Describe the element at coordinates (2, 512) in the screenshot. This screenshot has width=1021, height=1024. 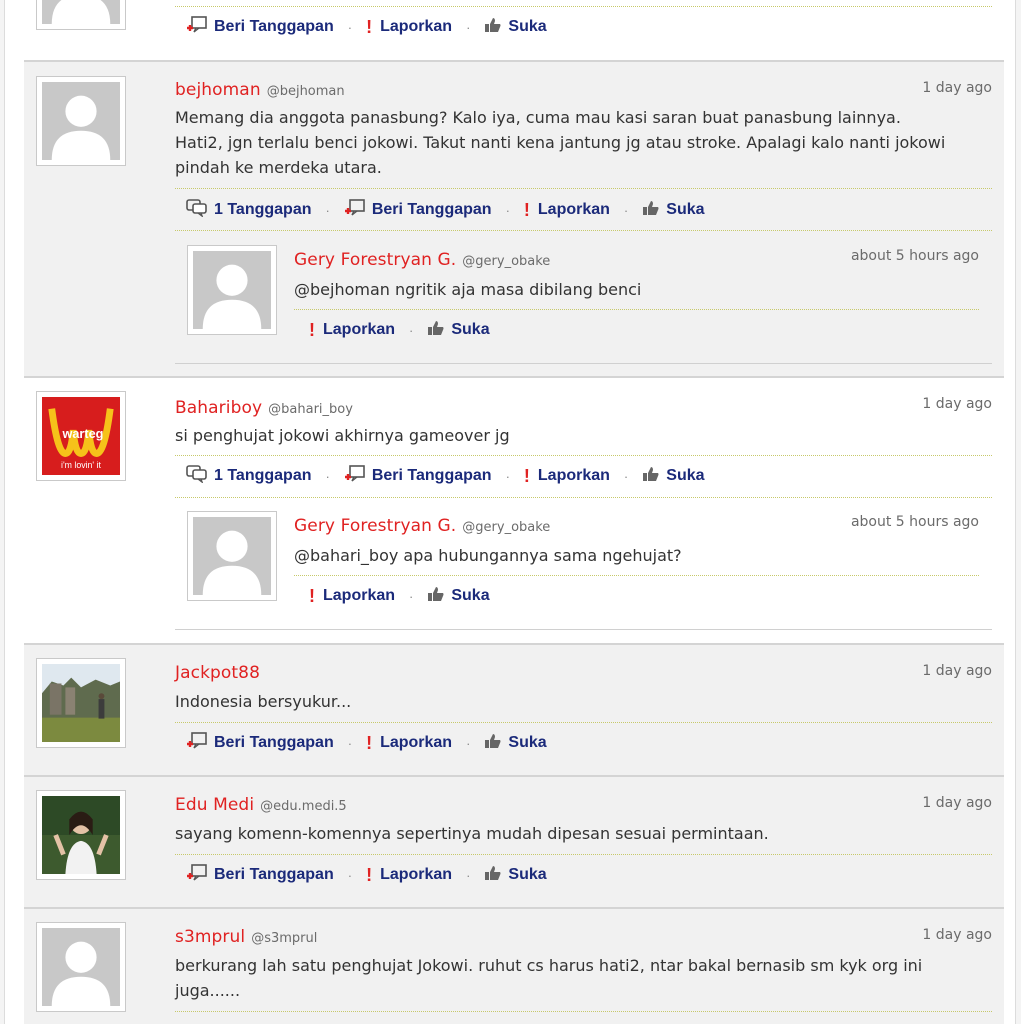
I see `left-frame-border` at that location.